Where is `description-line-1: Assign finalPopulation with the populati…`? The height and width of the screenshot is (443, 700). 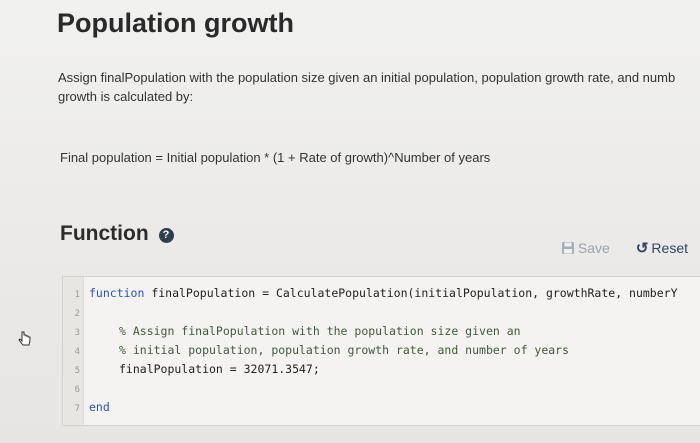
description-line-1: Assign finalPopulation with the populati… is located at coordinates (367, 77).